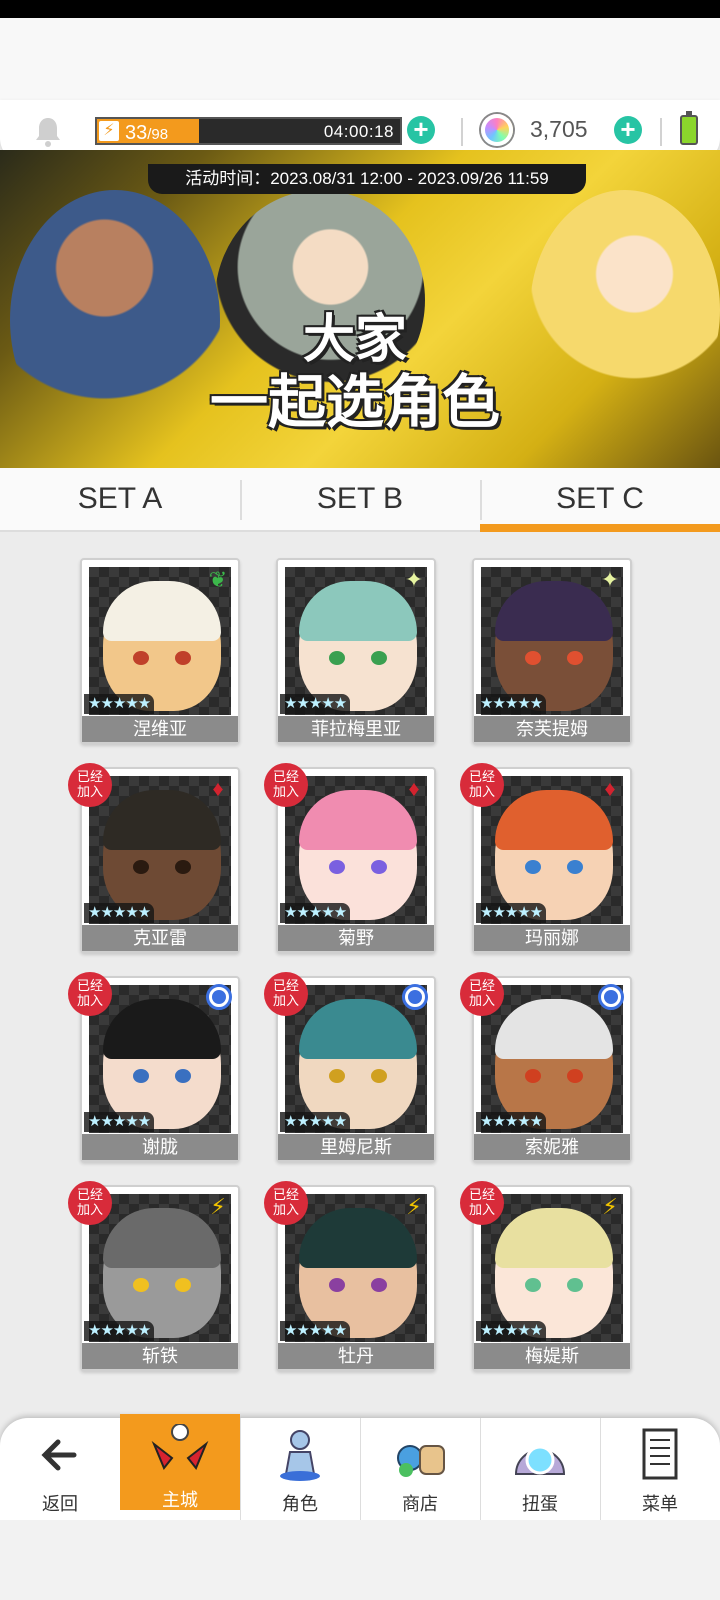 The height and width of the screenshot is (1600, 720). Describe the element at coordinates (350, 858) in the screenshot. I see `character-card: ♦ ★★★★★ 菊野 已经 加入` at that location.